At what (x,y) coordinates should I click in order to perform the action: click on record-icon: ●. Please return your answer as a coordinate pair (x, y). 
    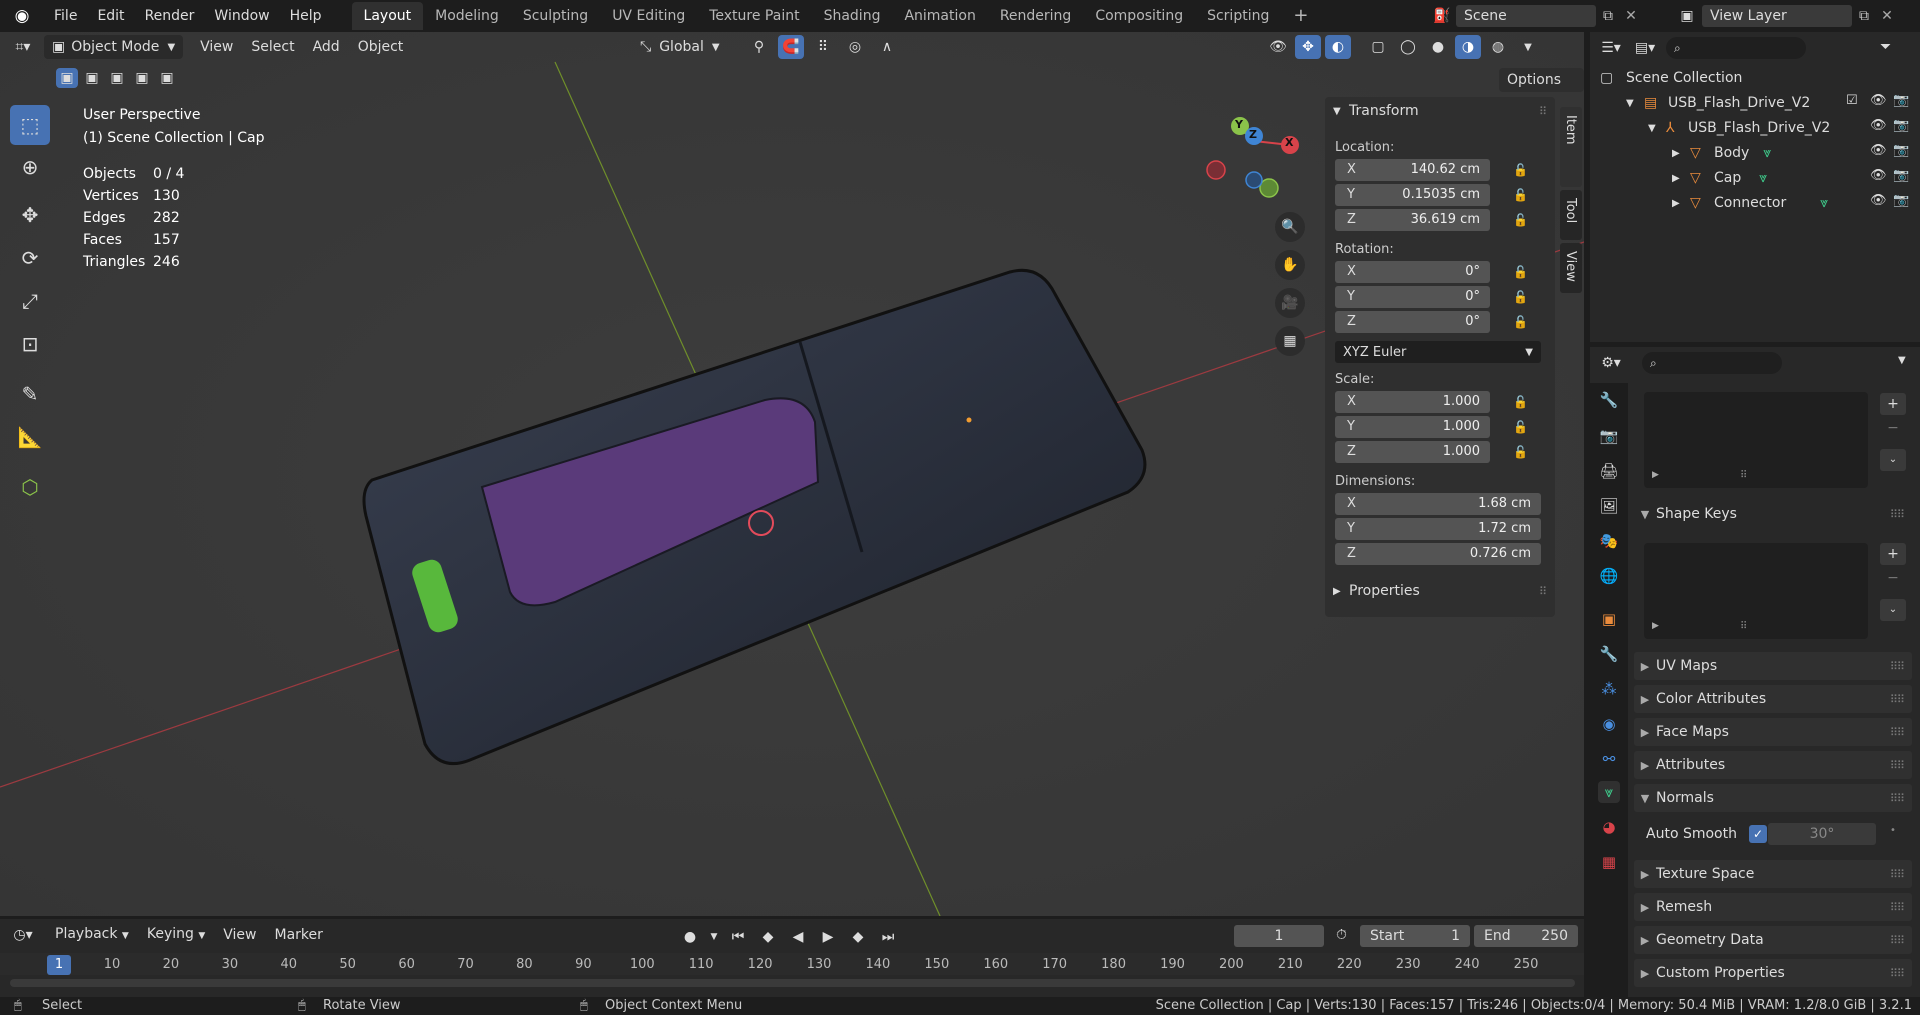
    Looking at the image, I should click on (690, 937).